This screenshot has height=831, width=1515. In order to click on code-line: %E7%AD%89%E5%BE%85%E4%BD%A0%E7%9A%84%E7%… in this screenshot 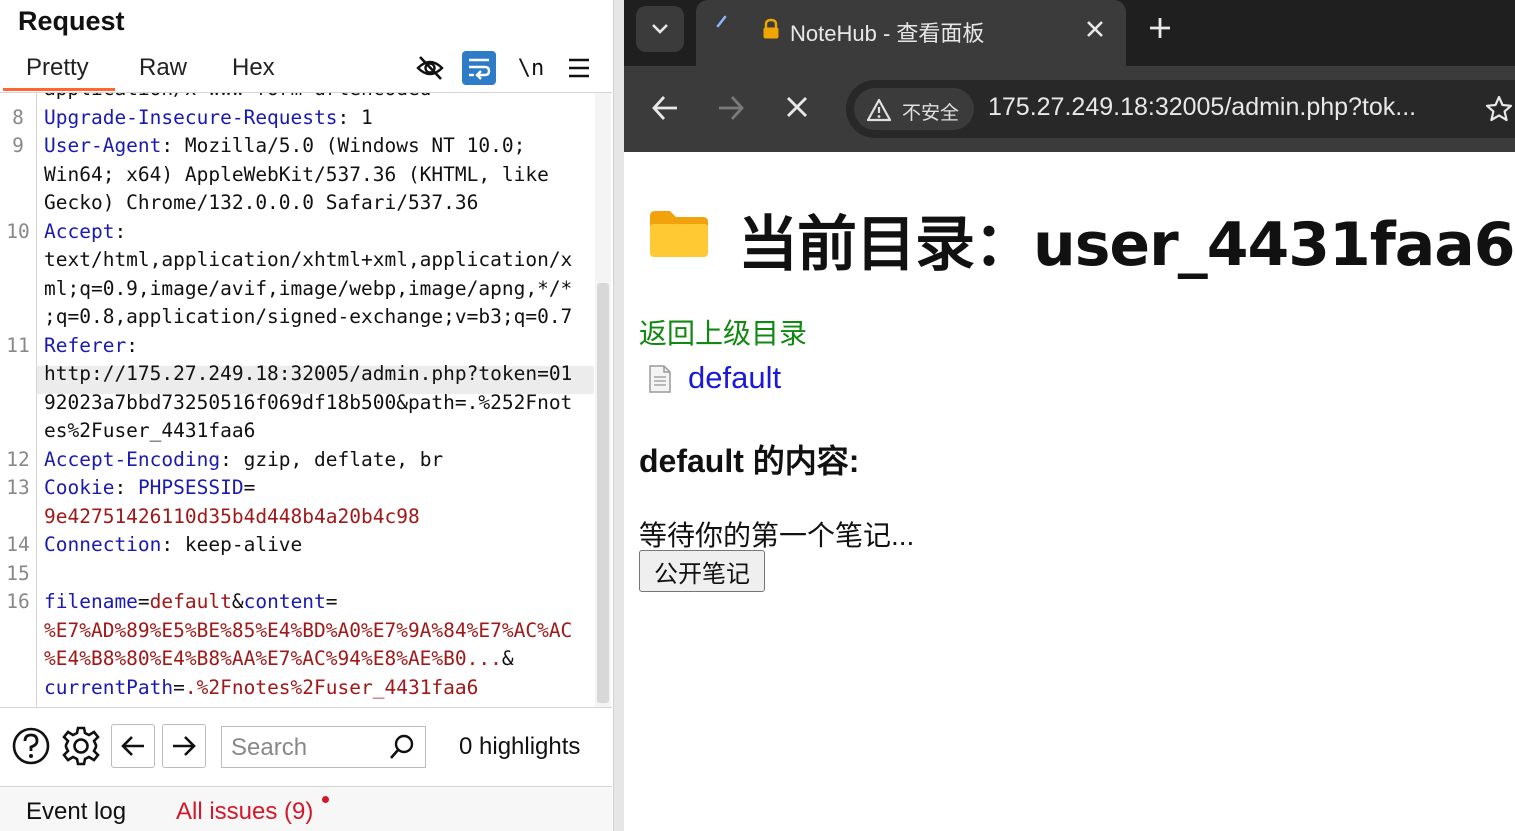, I will do `click(308, 630)`.